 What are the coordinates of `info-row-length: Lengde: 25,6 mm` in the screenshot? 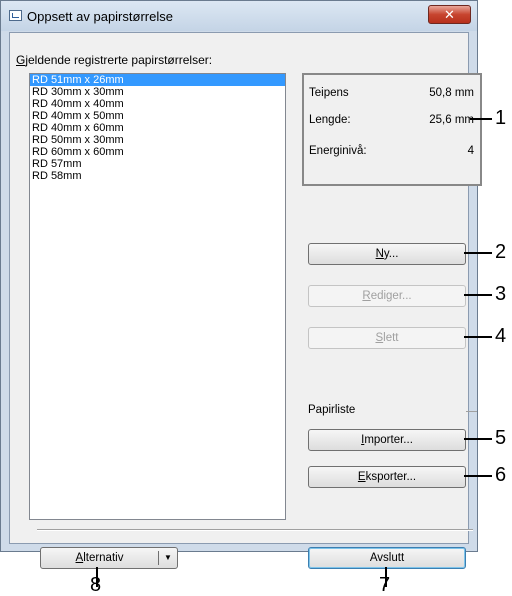 It's located at (391, 122).